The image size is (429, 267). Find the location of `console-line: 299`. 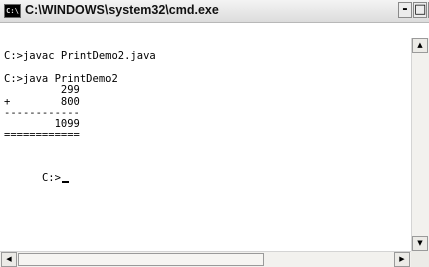

console-line: 299 is located at coordinates (42, 90).